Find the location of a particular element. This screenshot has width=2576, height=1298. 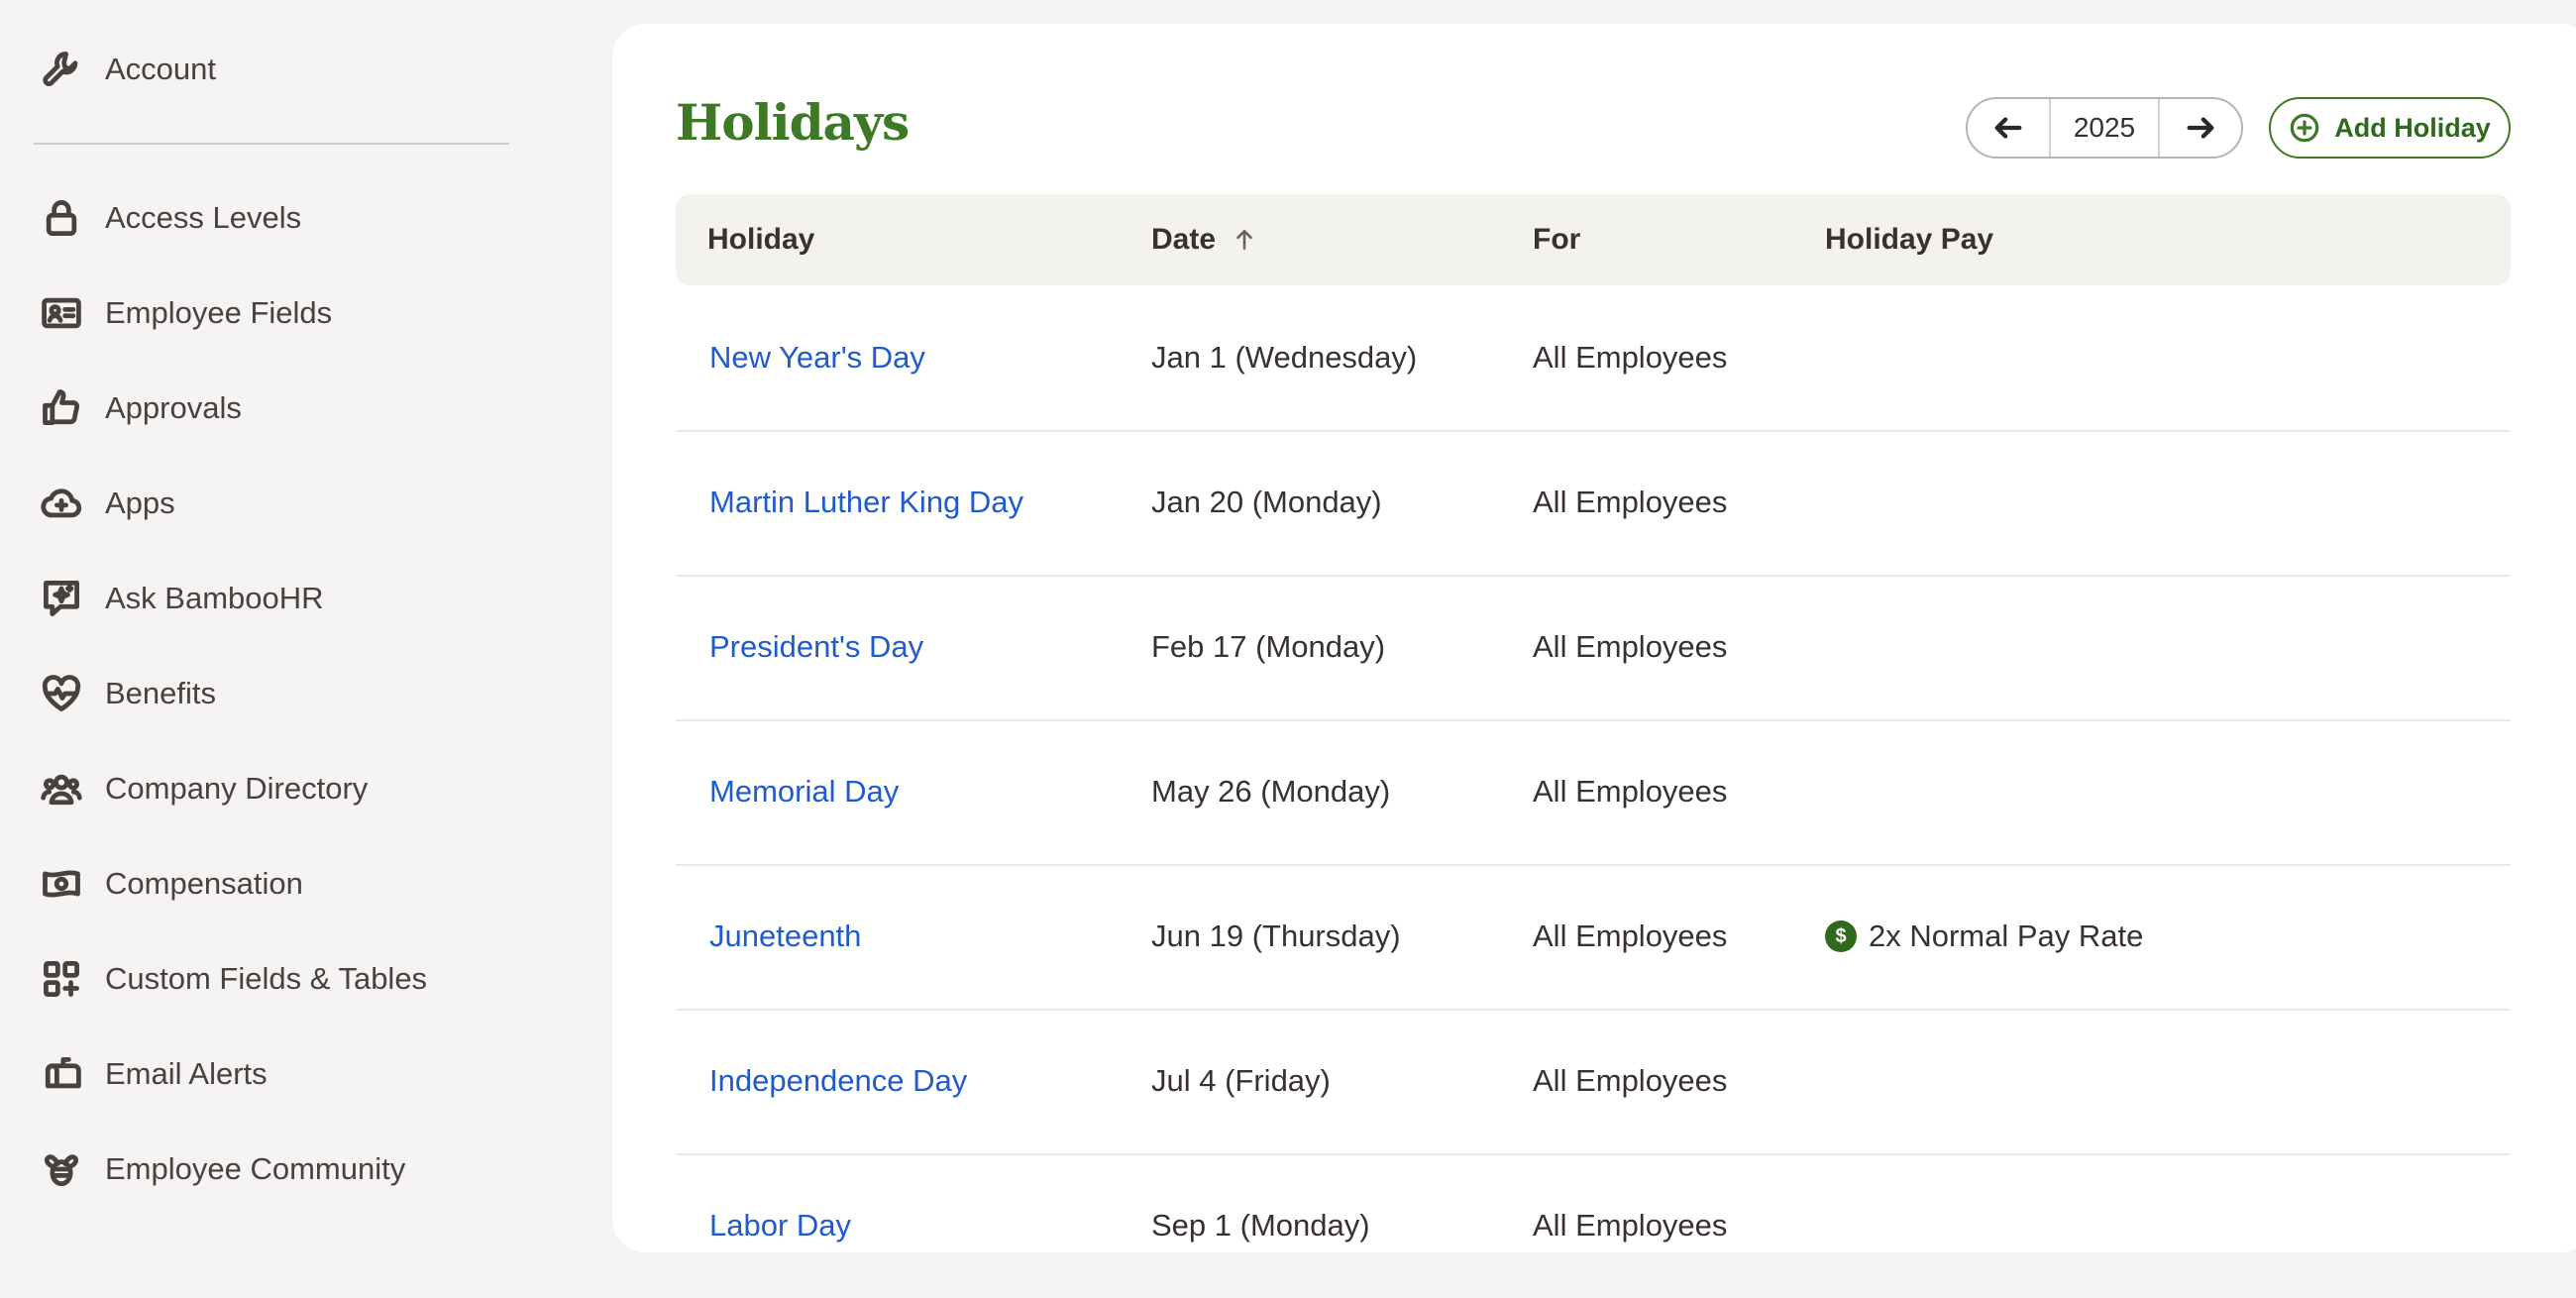

sidebar-item-ask-bamboohr: Ask BambooHR is located at coordinates (285, 598).